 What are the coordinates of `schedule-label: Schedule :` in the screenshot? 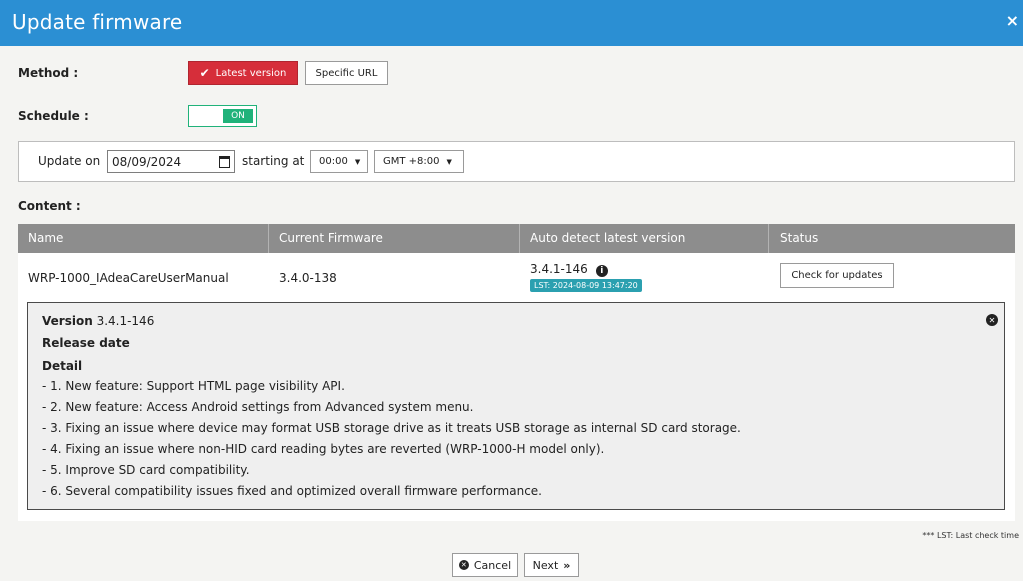 It's located at (53, 116).